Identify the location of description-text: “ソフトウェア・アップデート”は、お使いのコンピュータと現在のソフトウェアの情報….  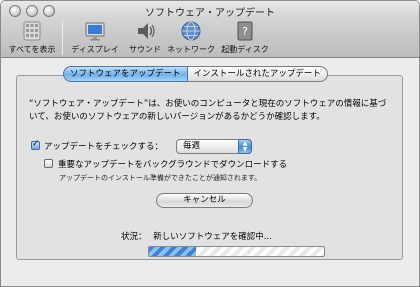
(208, 110).